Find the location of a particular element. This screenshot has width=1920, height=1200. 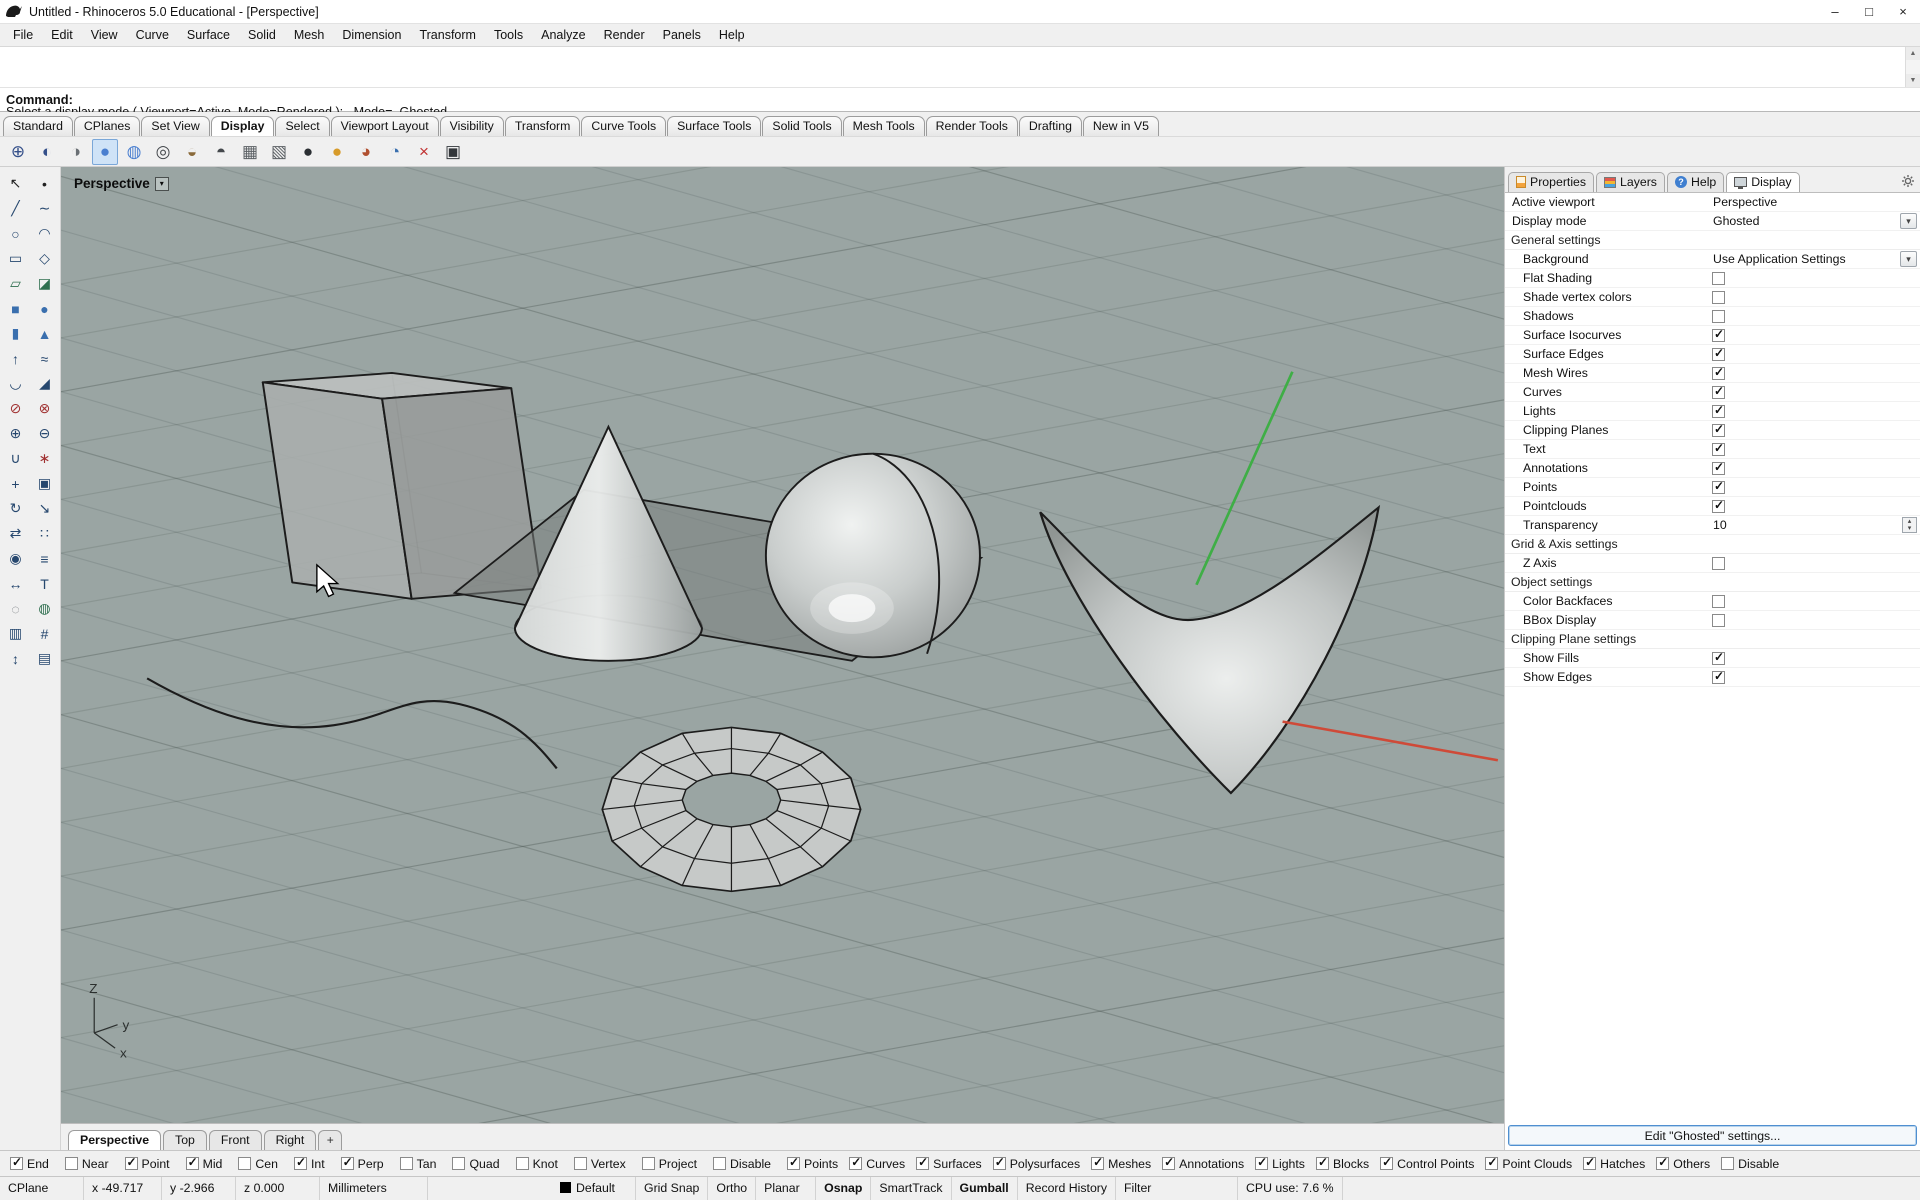

toolbar-tab: Drafting is located at coordinates (1050, 126).